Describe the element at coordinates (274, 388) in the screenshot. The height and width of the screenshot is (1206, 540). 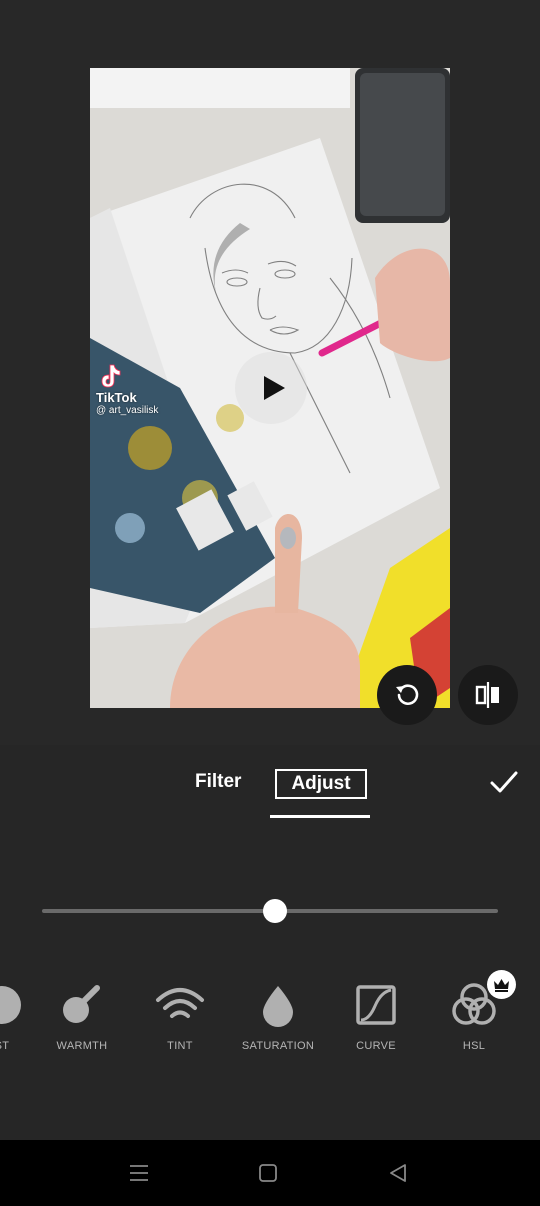
I see `play-icon` at that location.